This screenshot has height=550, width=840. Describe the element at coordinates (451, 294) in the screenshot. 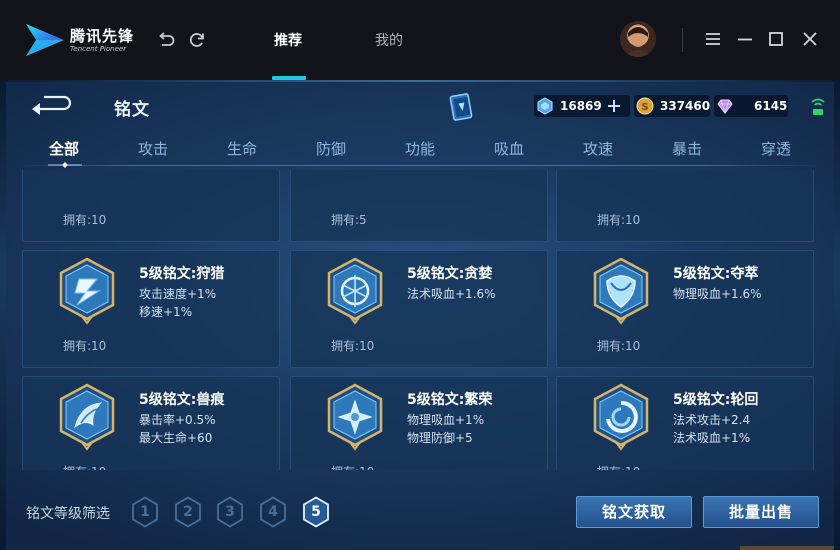

I see `rune-attribute: 法术吸血+1.6%` at that location.